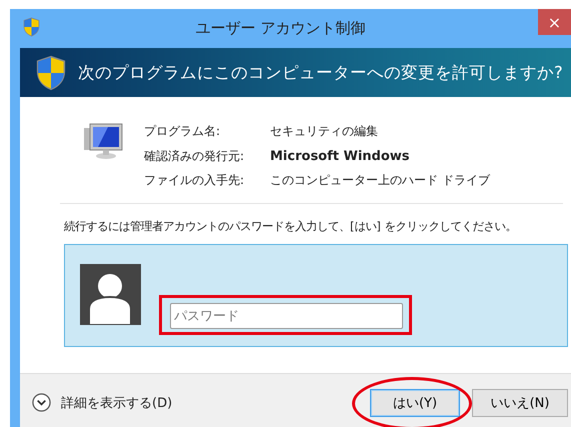 The image size is (571, 427). I want to click on computer-icon, so click(103, 141).